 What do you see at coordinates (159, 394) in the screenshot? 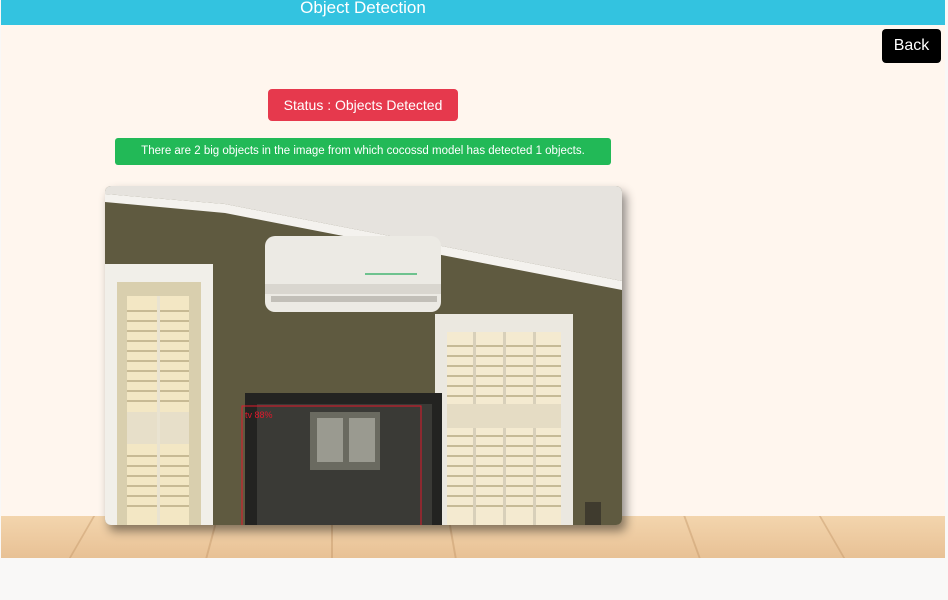
I see `left-window` at bounding box center [159, 394].